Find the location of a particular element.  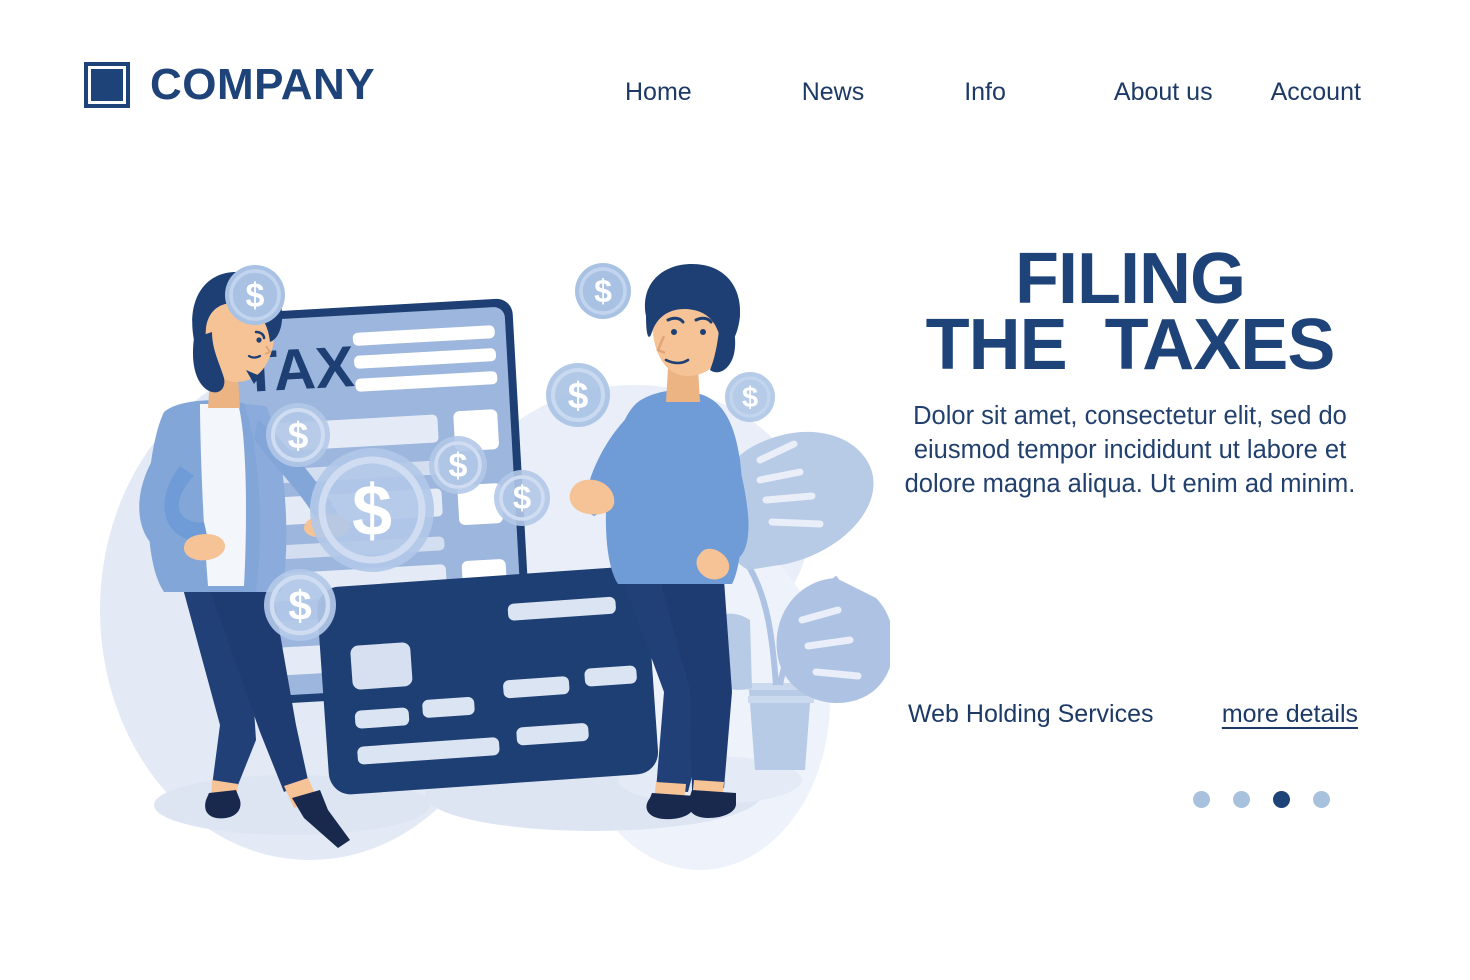

page-title-line-2: THE TAXES is located at coordinates (1130, 345).